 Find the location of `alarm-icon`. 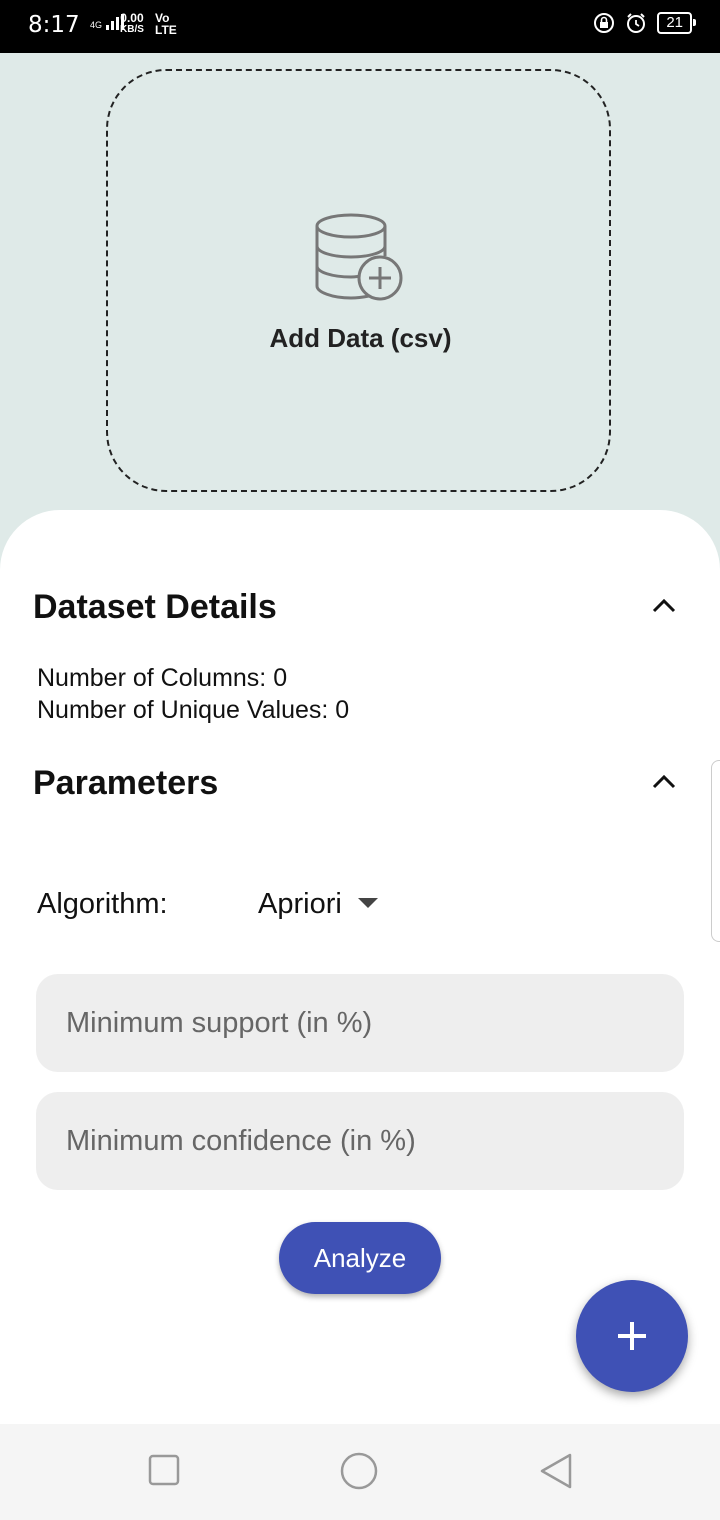

alarm-icon is located at coordinates (636, 23).